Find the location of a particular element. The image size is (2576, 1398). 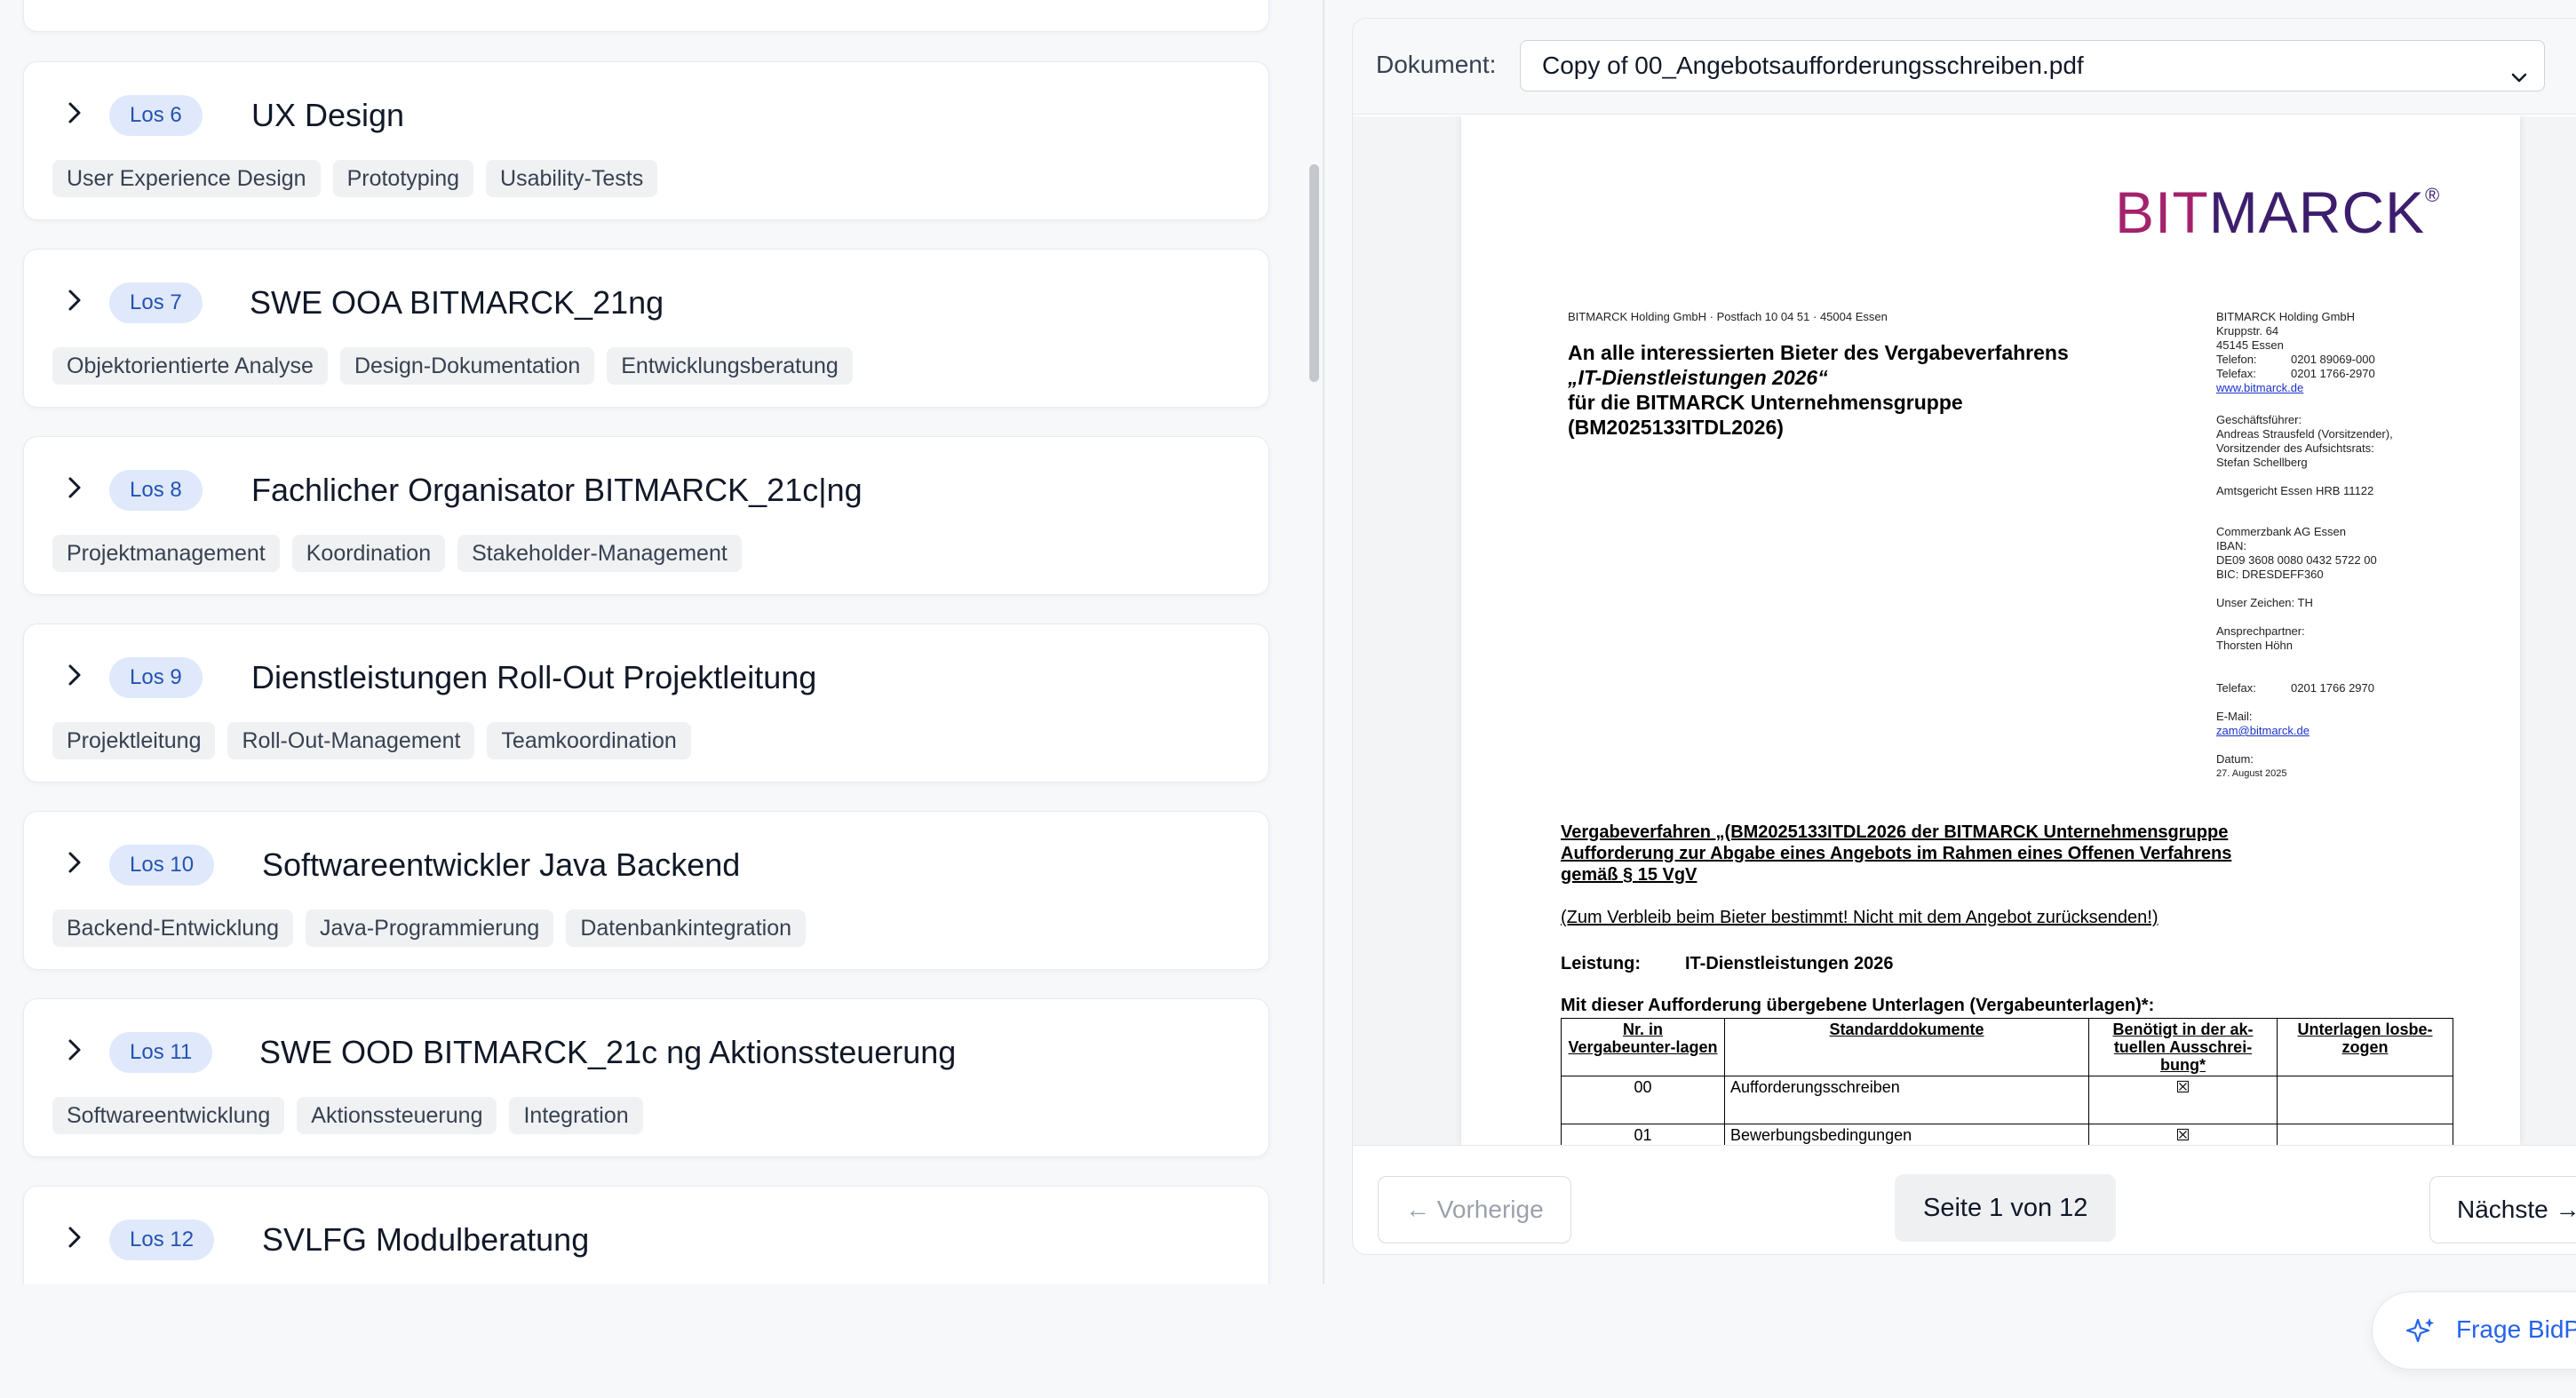

table-header: Nr. in Vergabeunter-lagen is located at coordinates (1643, 1047).